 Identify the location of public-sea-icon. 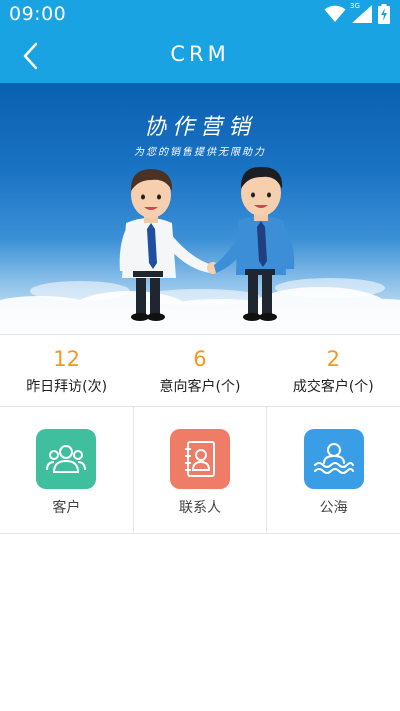
(333, 458).